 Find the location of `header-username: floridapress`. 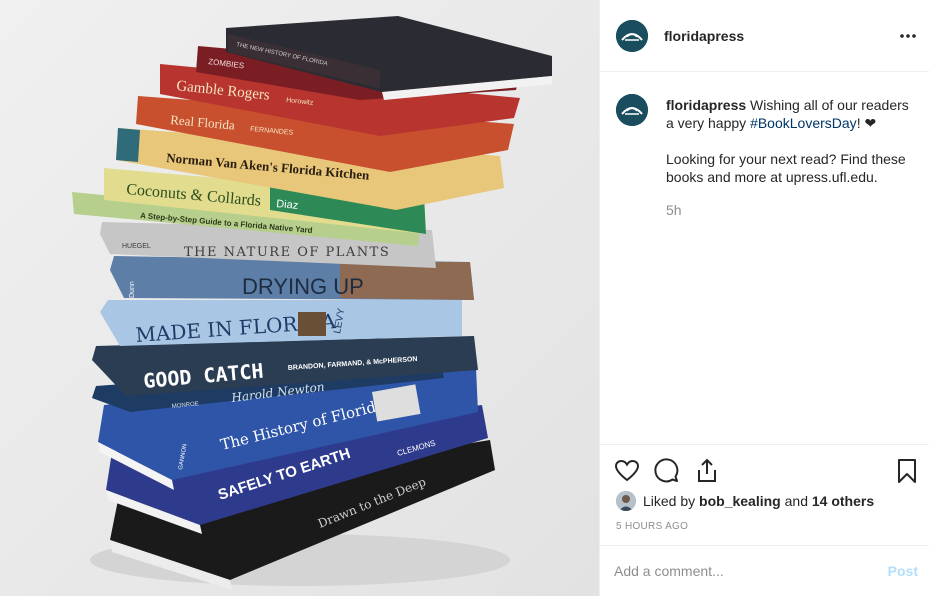

header-username: floridapress is located at coordinates (704, 36).